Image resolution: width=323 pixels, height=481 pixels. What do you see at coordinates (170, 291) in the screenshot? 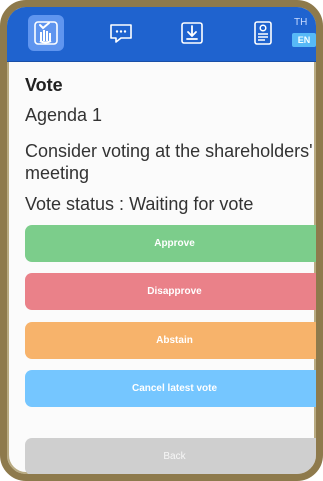
I see `disapprove-button: Disapprove` at bounding box center [170, 291].